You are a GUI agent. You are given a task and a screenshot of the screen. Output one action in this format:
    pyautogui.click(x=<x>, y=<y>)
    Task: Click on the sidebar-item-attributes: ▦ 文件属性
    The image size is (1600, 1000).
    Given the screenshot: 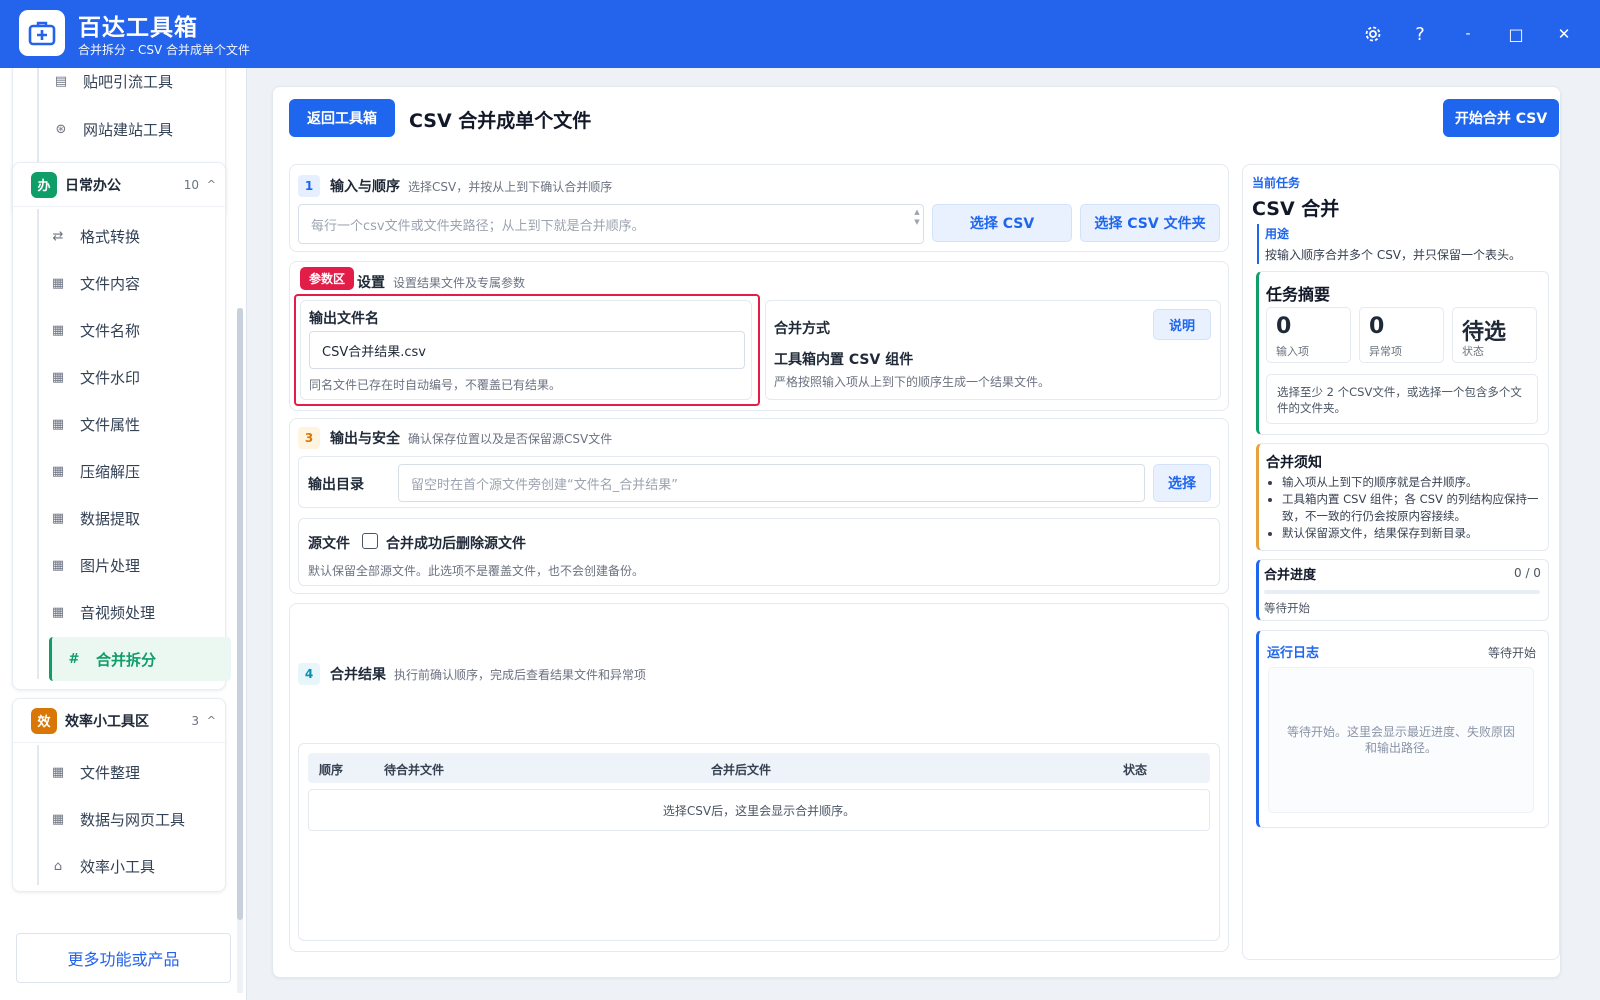 What is the action you would take?
    pyautogui.click(x=131, y=424)
    